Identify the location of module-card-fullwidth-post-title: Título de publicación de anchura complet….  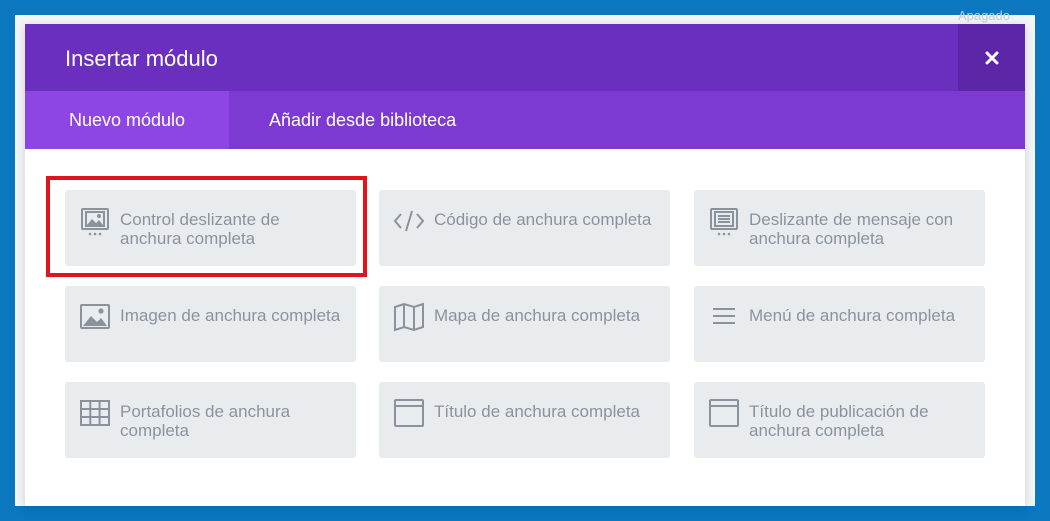
(839, 420).